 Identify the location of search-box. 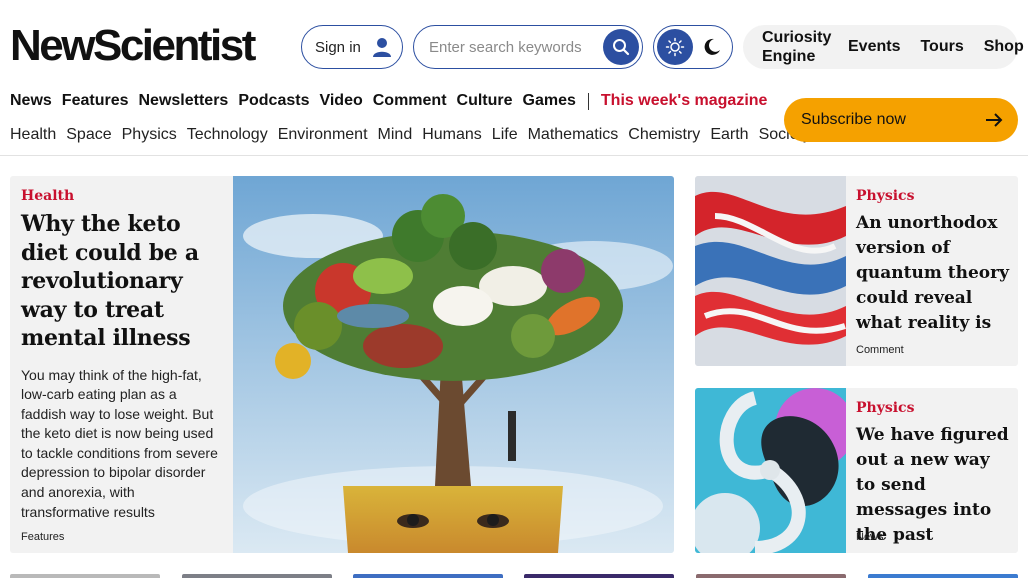
(528, 47).